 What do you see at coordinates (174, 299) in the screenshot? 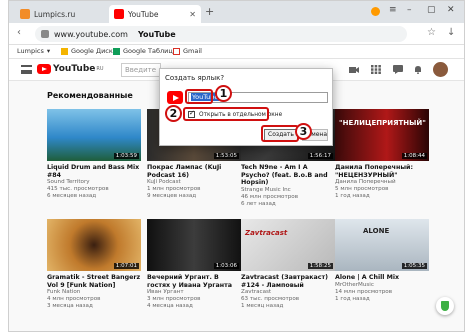
I see `video-views: 3 млн просмотров` at bounding box center [174, 299].